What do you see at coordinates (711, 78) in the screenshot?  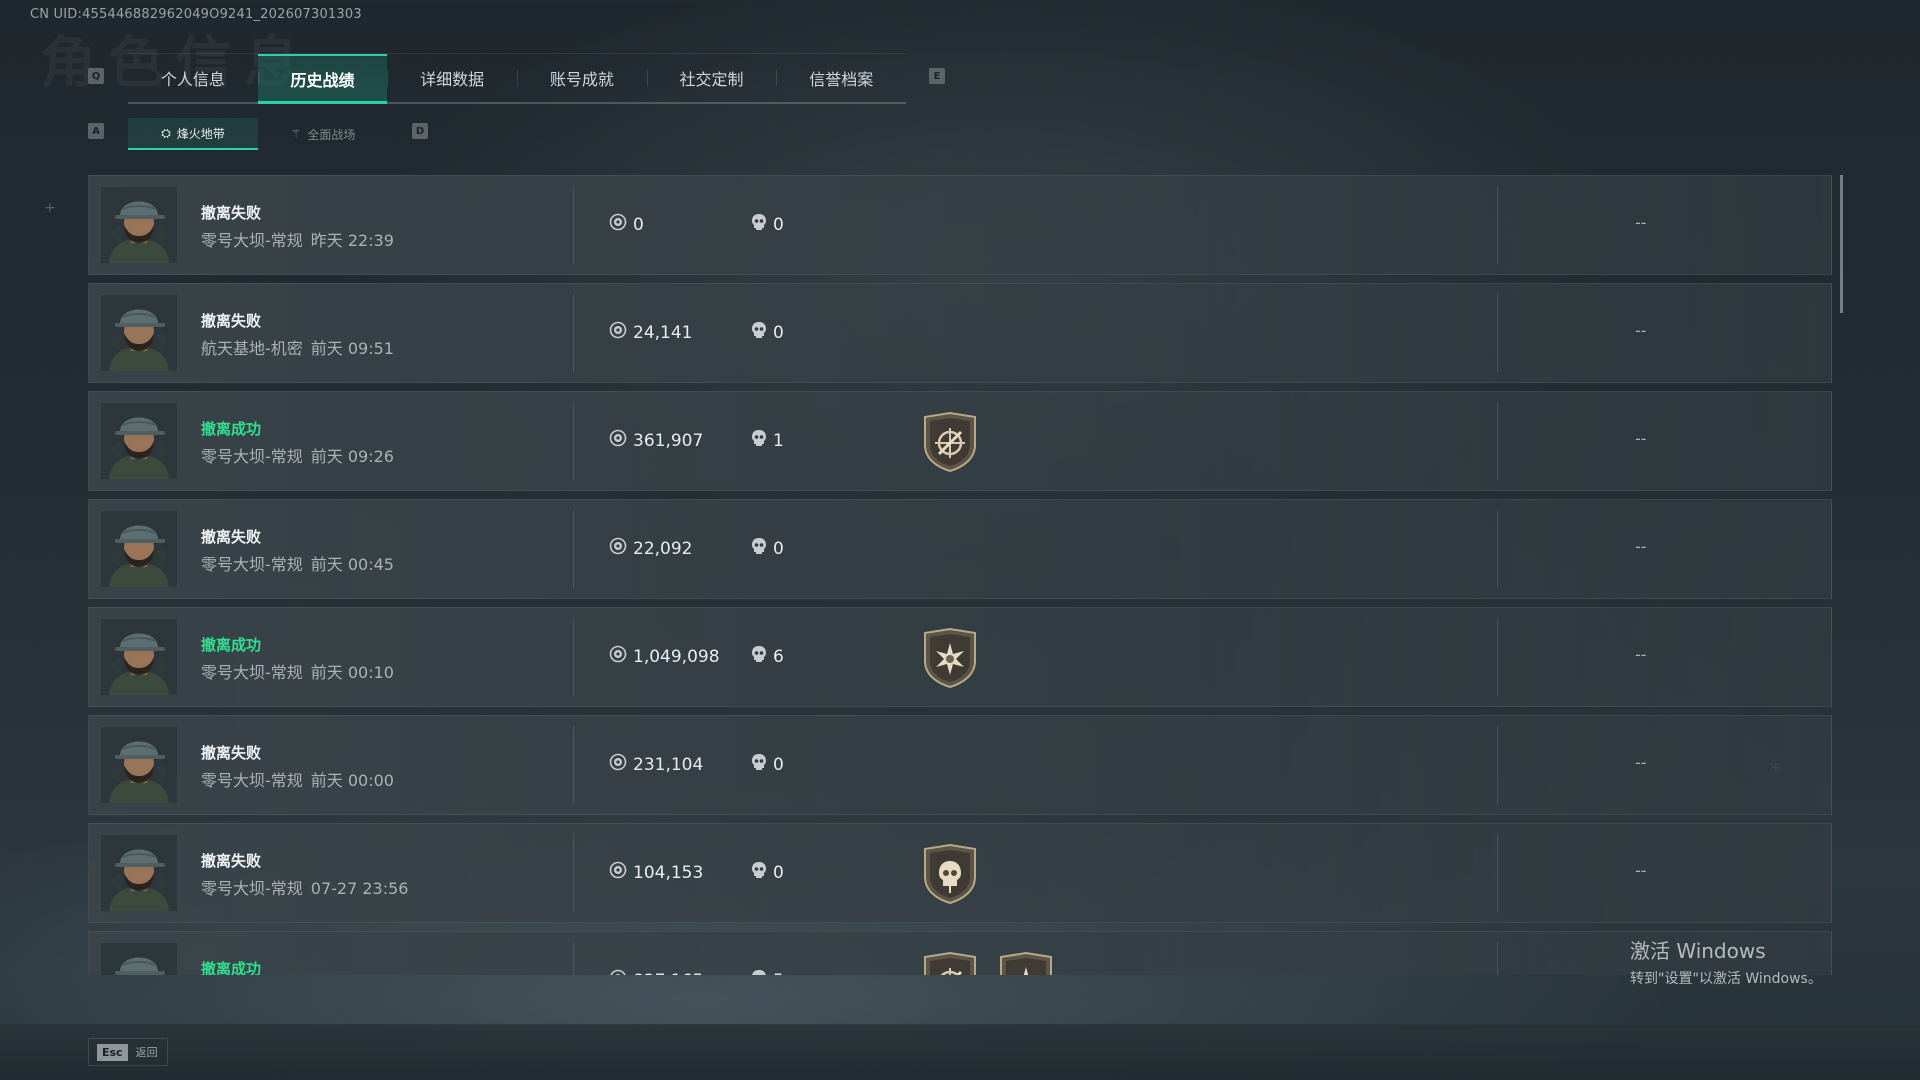 I see `tab-4: 社交定制` at bounding box center [711, 78].